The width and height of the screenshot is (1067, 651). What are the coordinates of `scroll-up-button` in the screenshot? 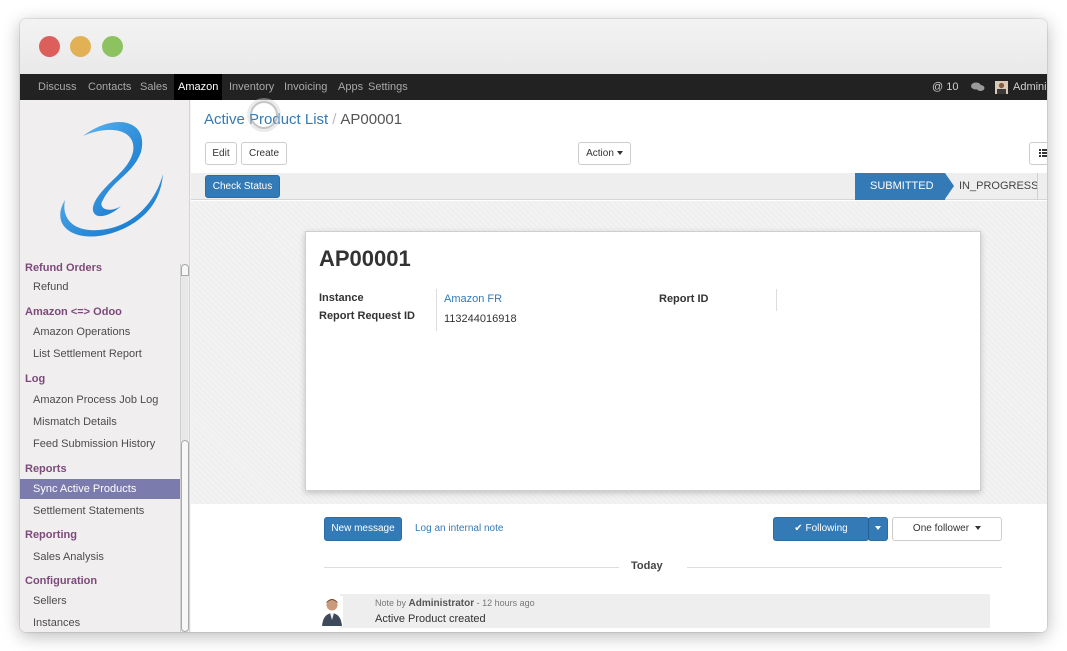 It's located at (185, 270).